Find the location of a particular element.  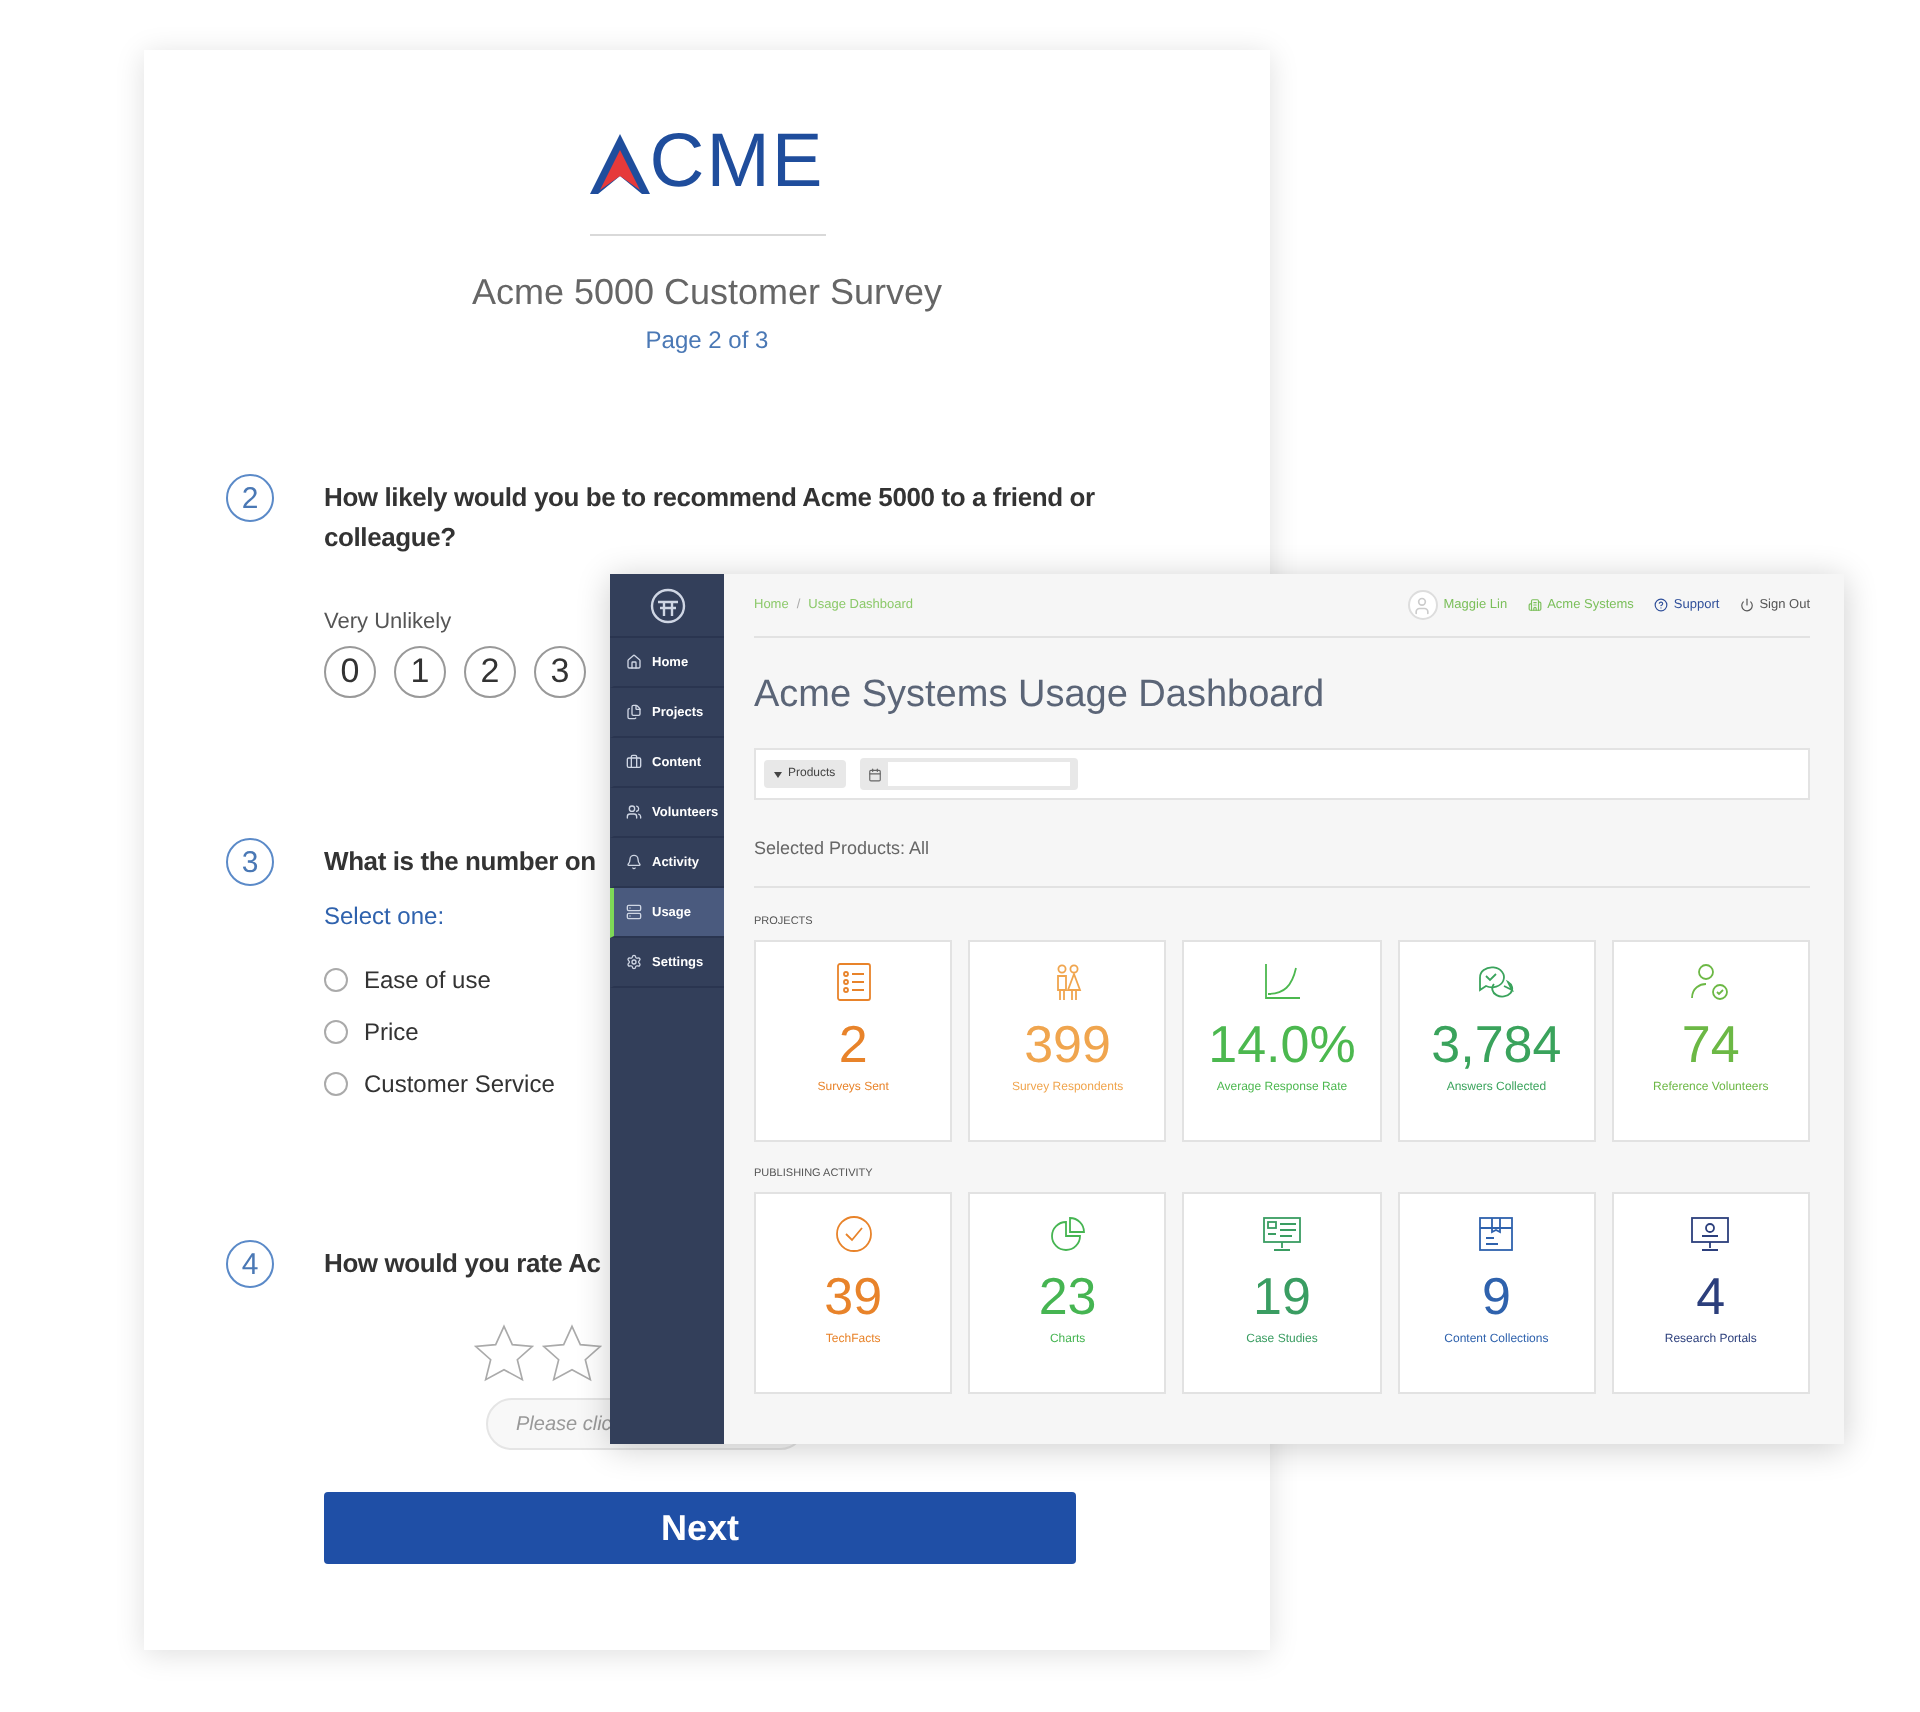

option-label: Ease of use is located at coordinates (427, 980).